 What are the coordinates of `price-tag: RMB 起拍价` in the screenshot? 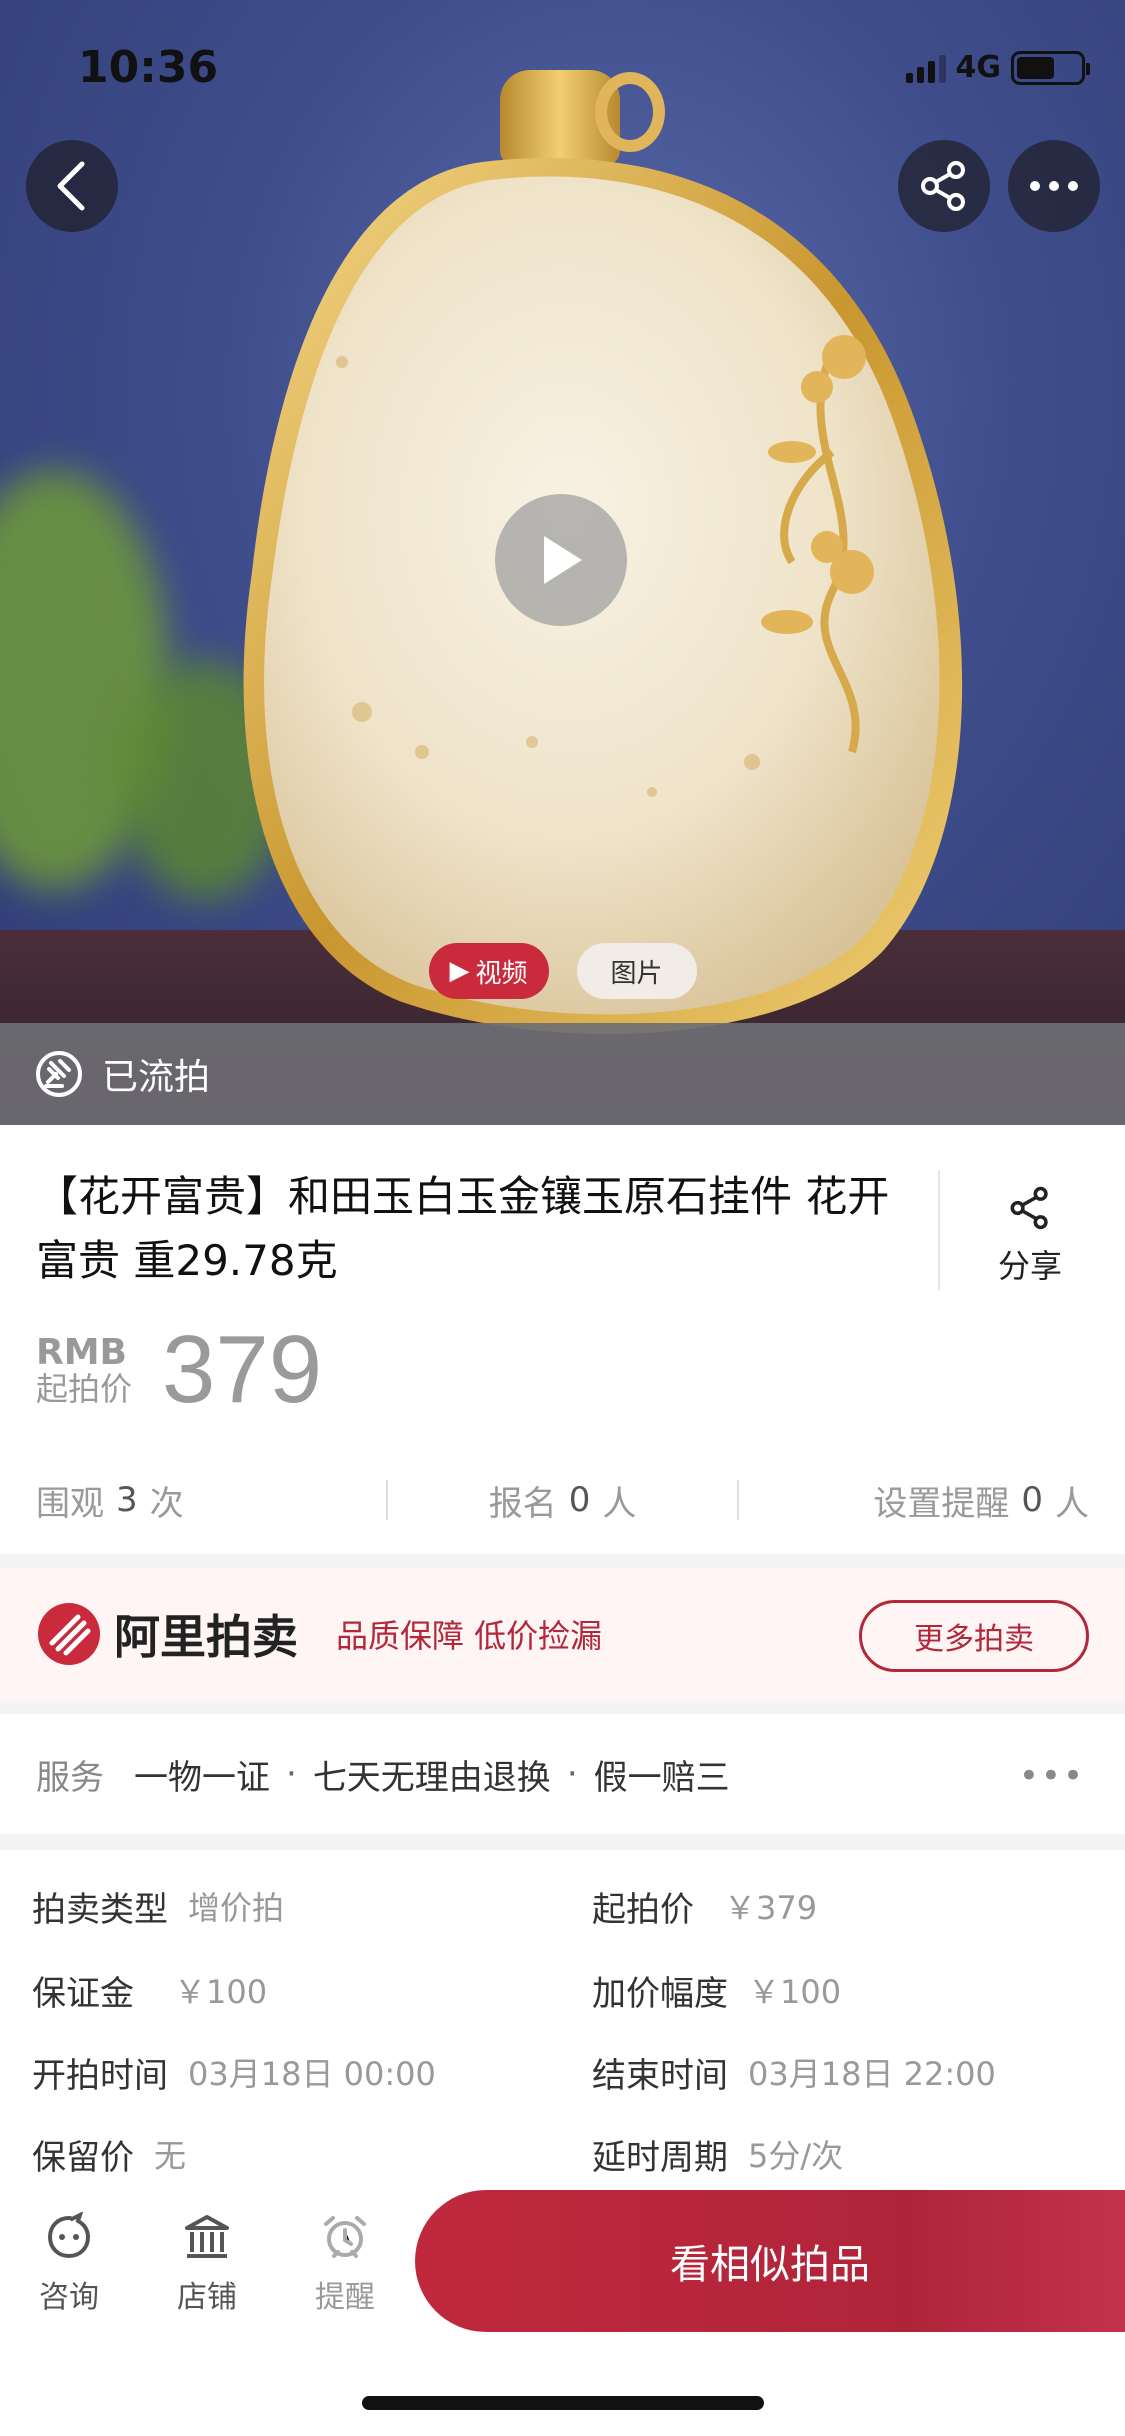 It's located at (84, 1370).